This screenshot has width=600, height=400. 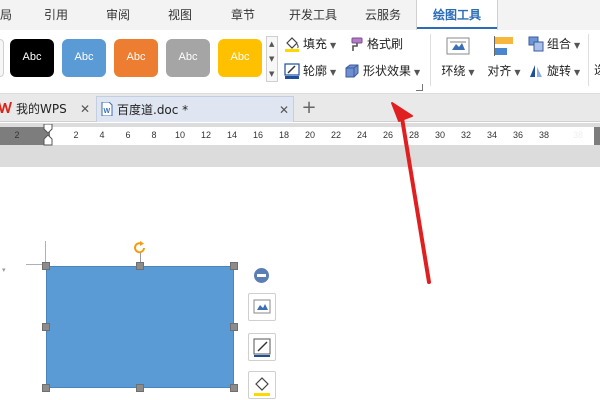 What do you see at coordinates (154, 135) in the screenshot?
I see `ruler-number: 8` at bounding box center [154, 135].